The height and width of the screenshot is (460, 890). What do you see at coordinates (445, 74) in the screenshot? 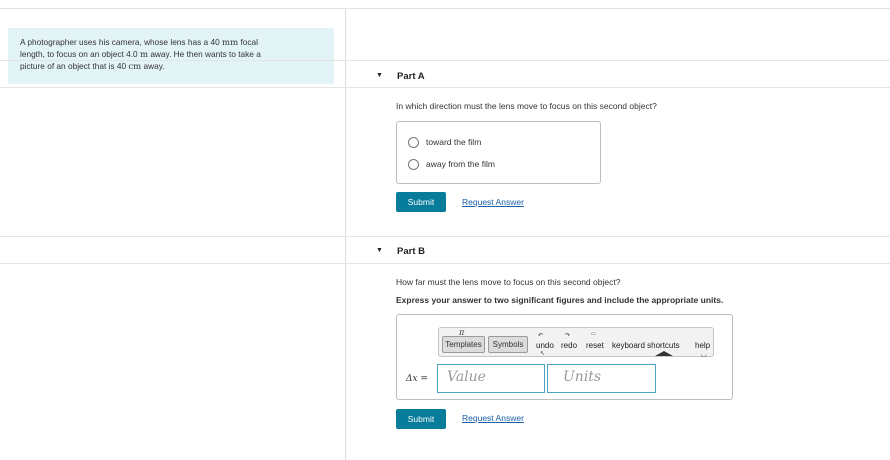
I see `part-a-header: ▼ Part A` at bounding box center [445, 74].